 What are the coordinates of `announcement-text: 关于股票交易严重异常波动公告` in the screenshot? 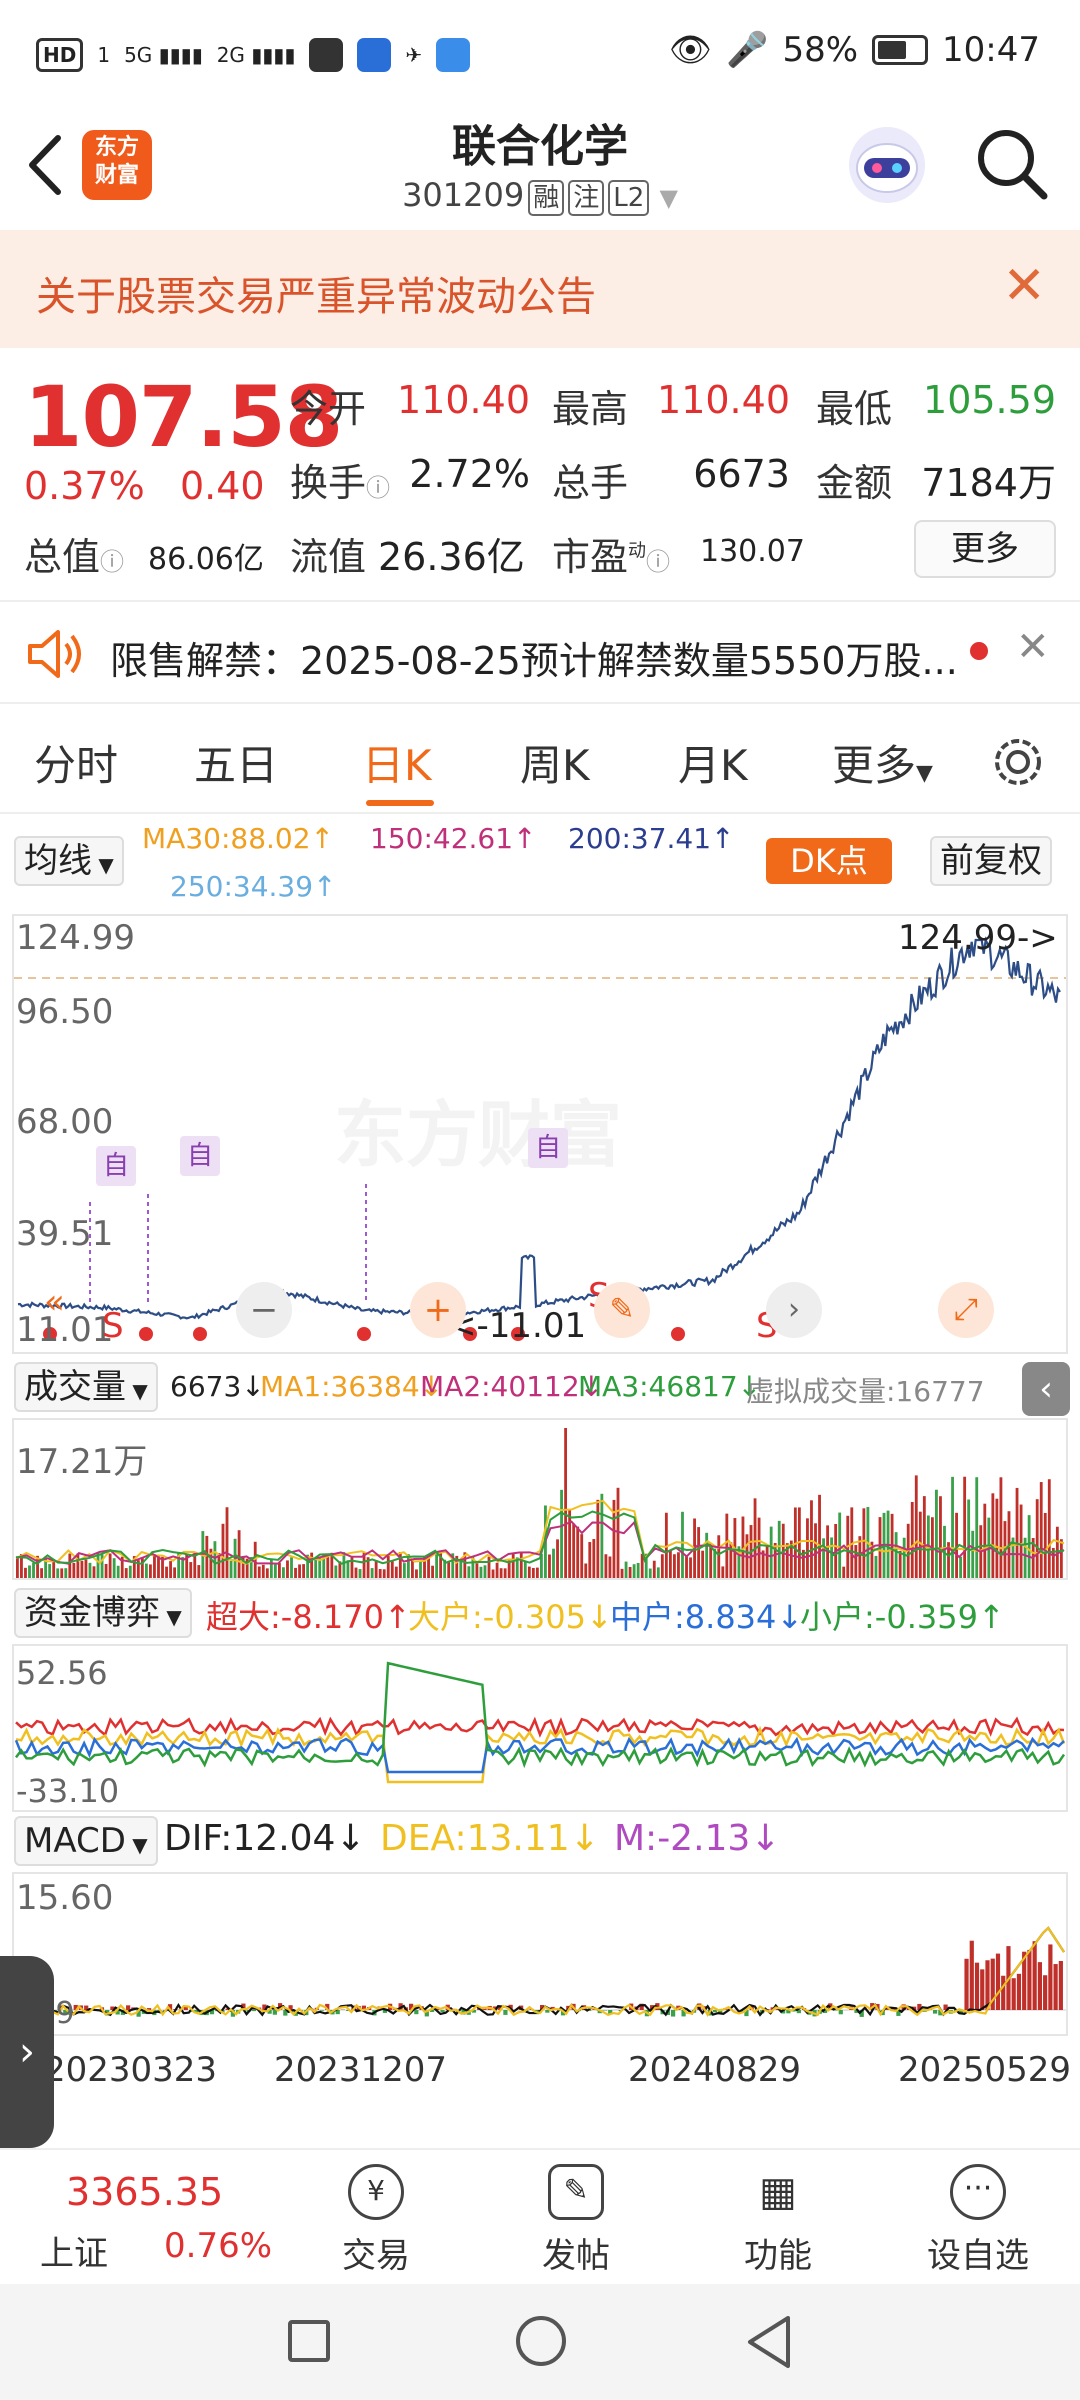 It's located at (316, 293).